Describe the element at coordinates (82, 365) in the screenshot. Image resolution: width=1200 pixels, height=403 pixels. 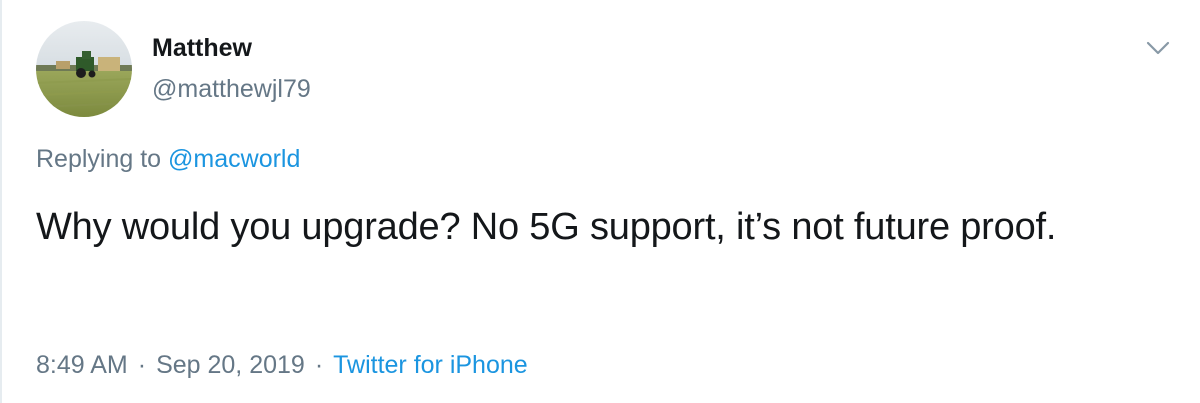
I see `tweet-time: 8:49 AM` at that location.